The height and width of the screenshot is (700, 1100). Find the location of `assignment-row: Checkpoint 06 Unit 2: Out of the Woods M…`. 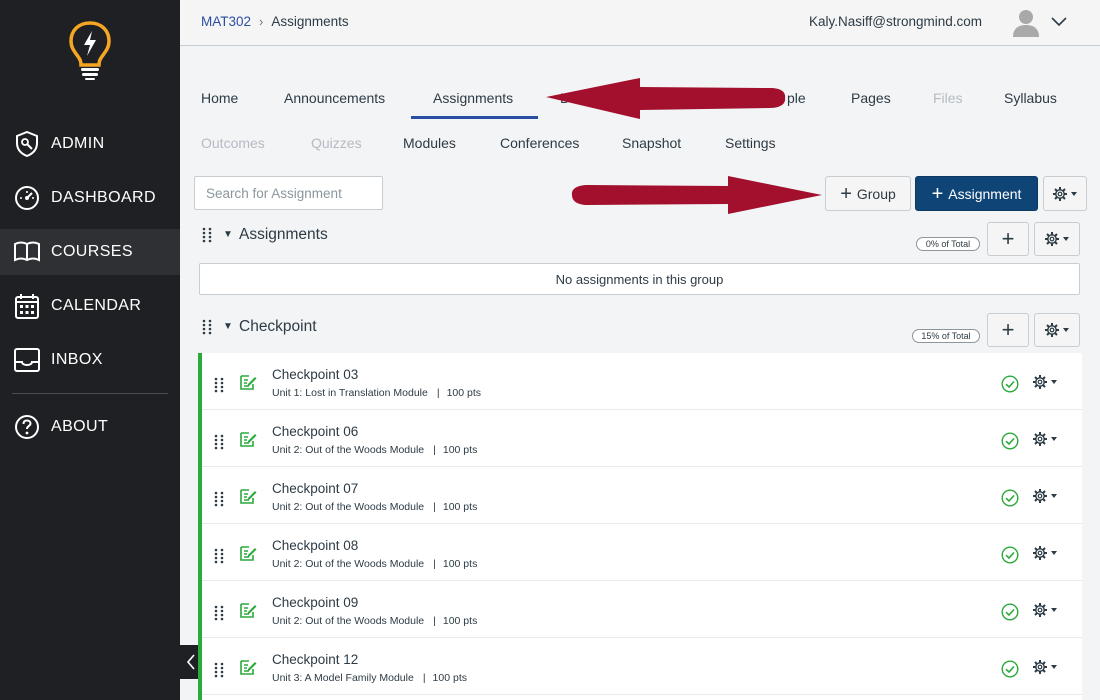

assignment-row: Checkpoint 06 Unit 2: Out of the Woods M… is located at coordinates (642, 438).